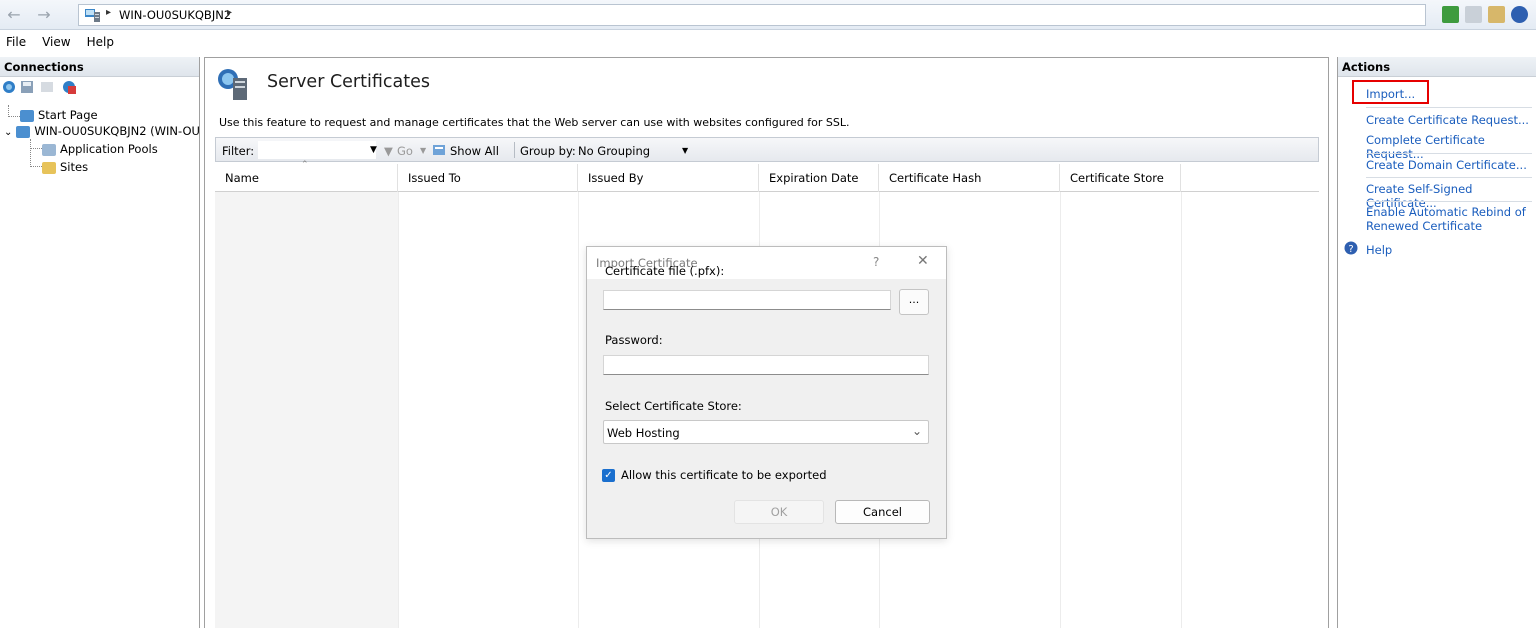  What do you see at coordinates (634, 340) in the screenshot?
I see `password-label: Password:` at bounding box center [634, 340].